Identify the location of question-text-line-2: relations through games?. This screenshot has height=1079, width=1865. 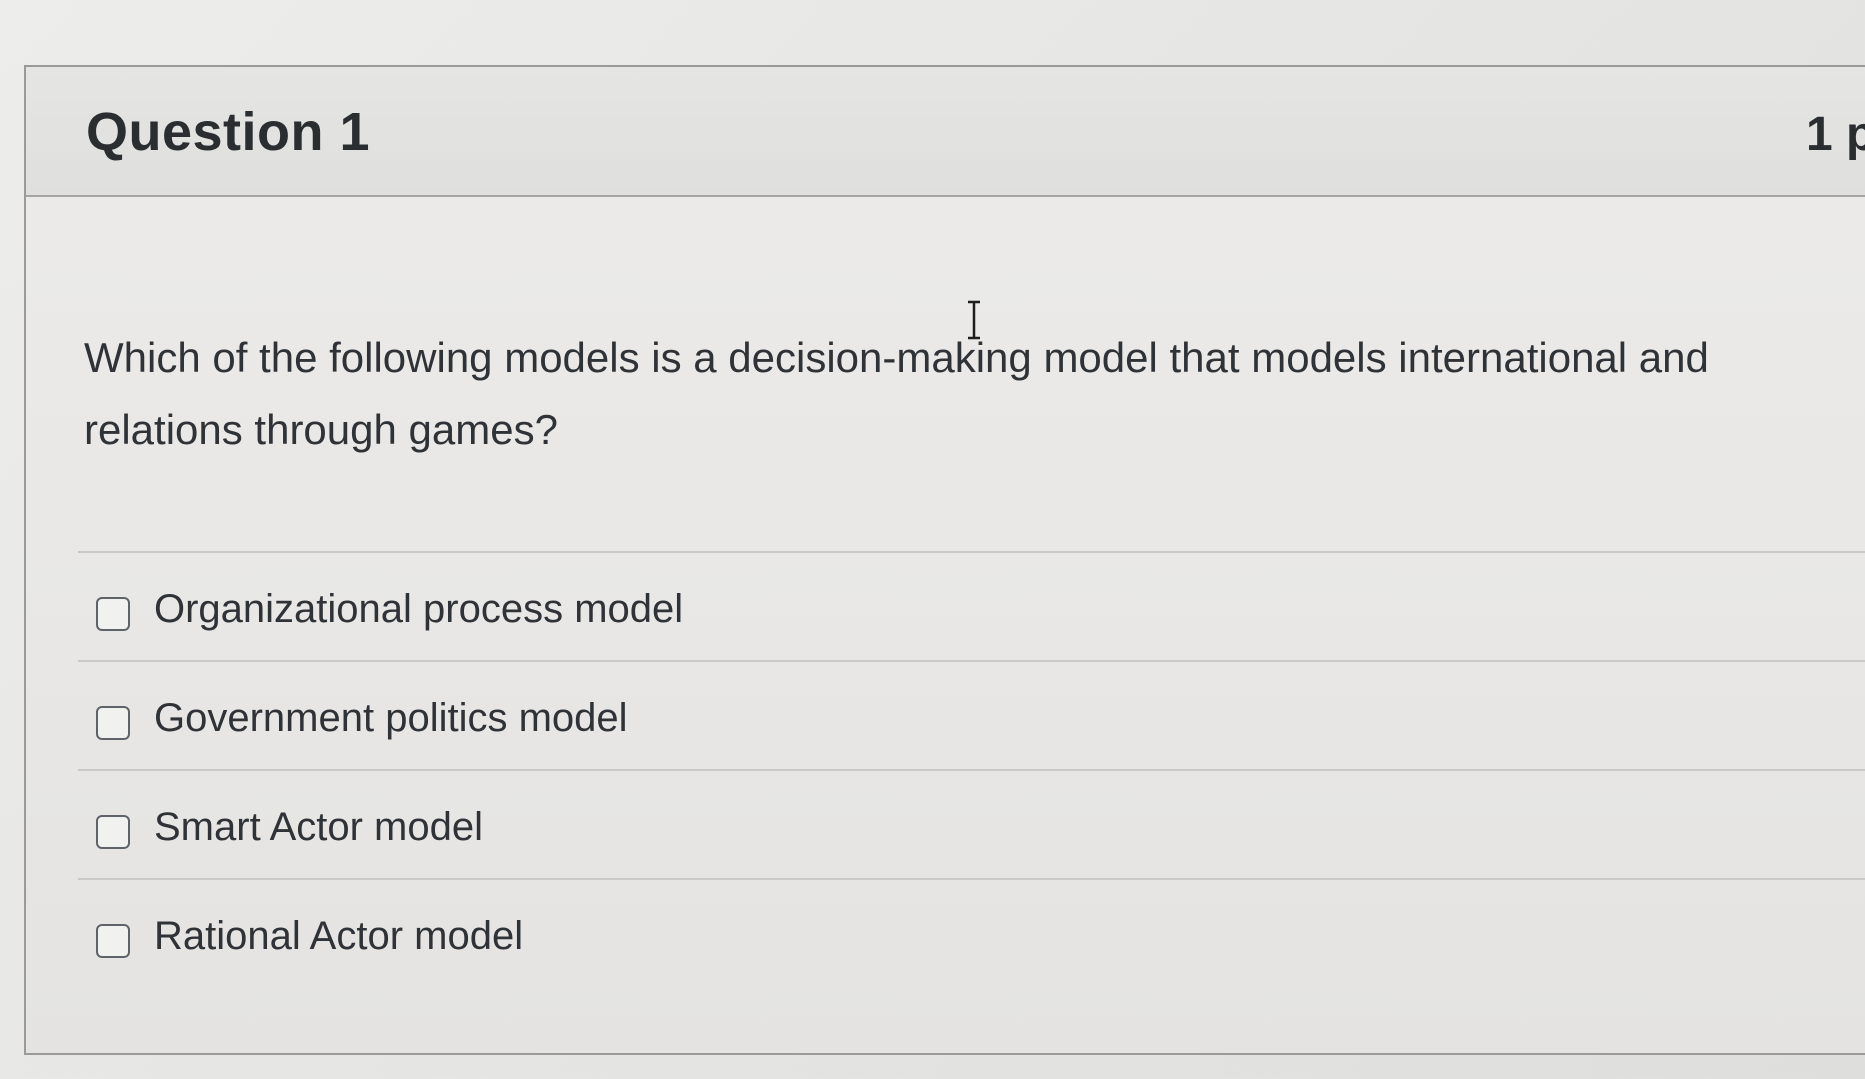
(321, 429).